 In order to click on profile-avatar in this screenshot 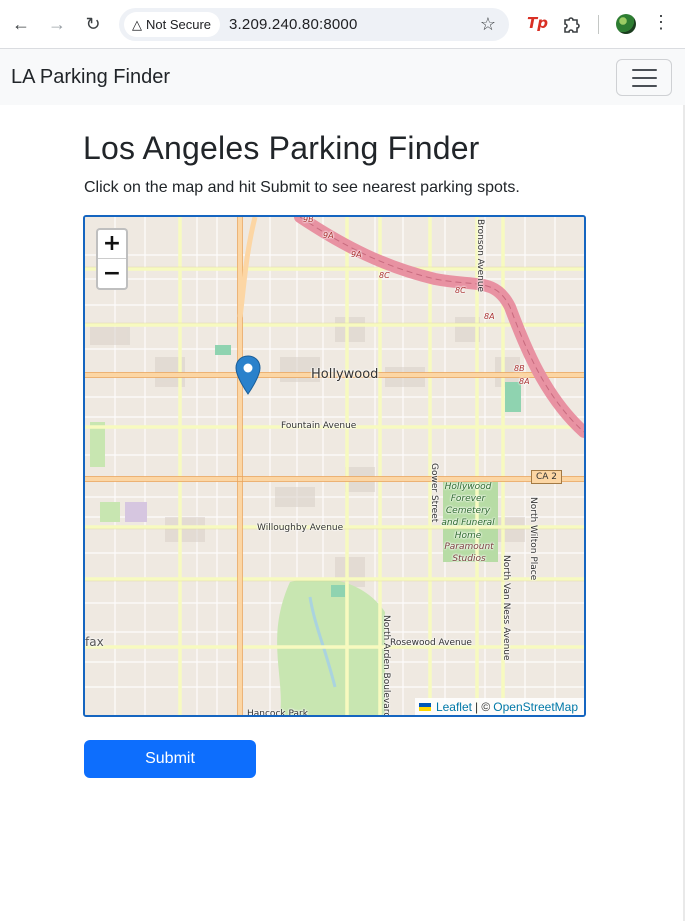, I will do `click(626, 24)`.